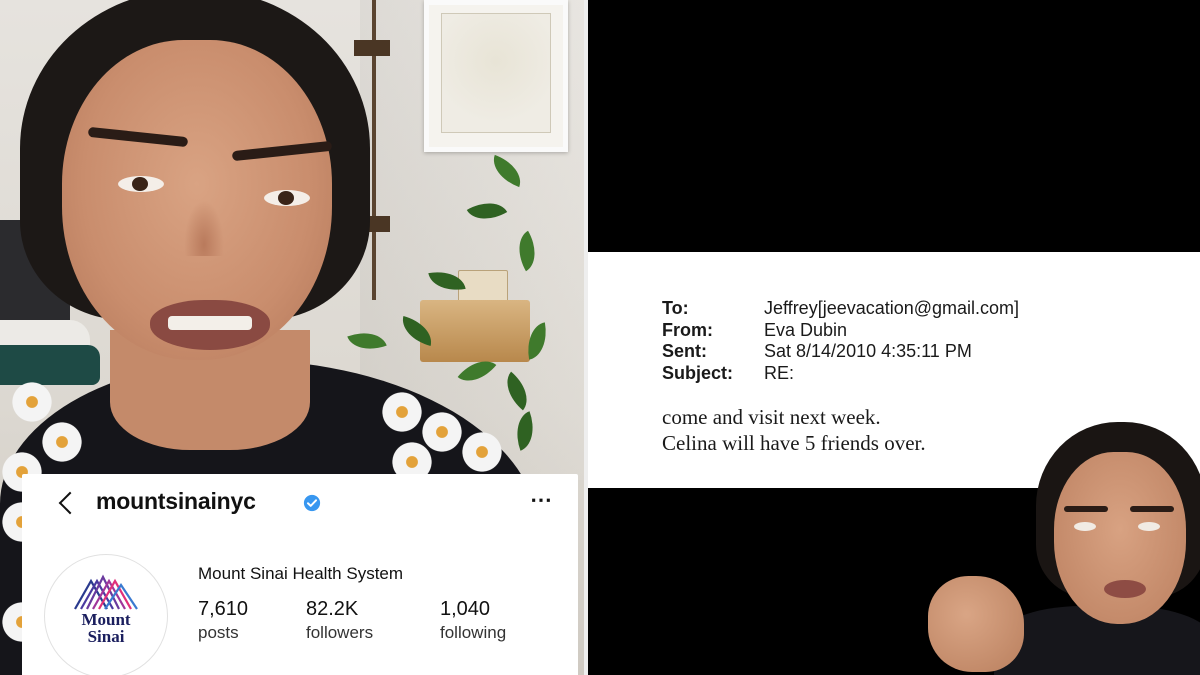 The width and height of the screenshot is (1200, 675). What do you see at coordinates (332, 609) in the screenshot?
I see `stat-value: 82.2K` at bounding box center [332, 609].